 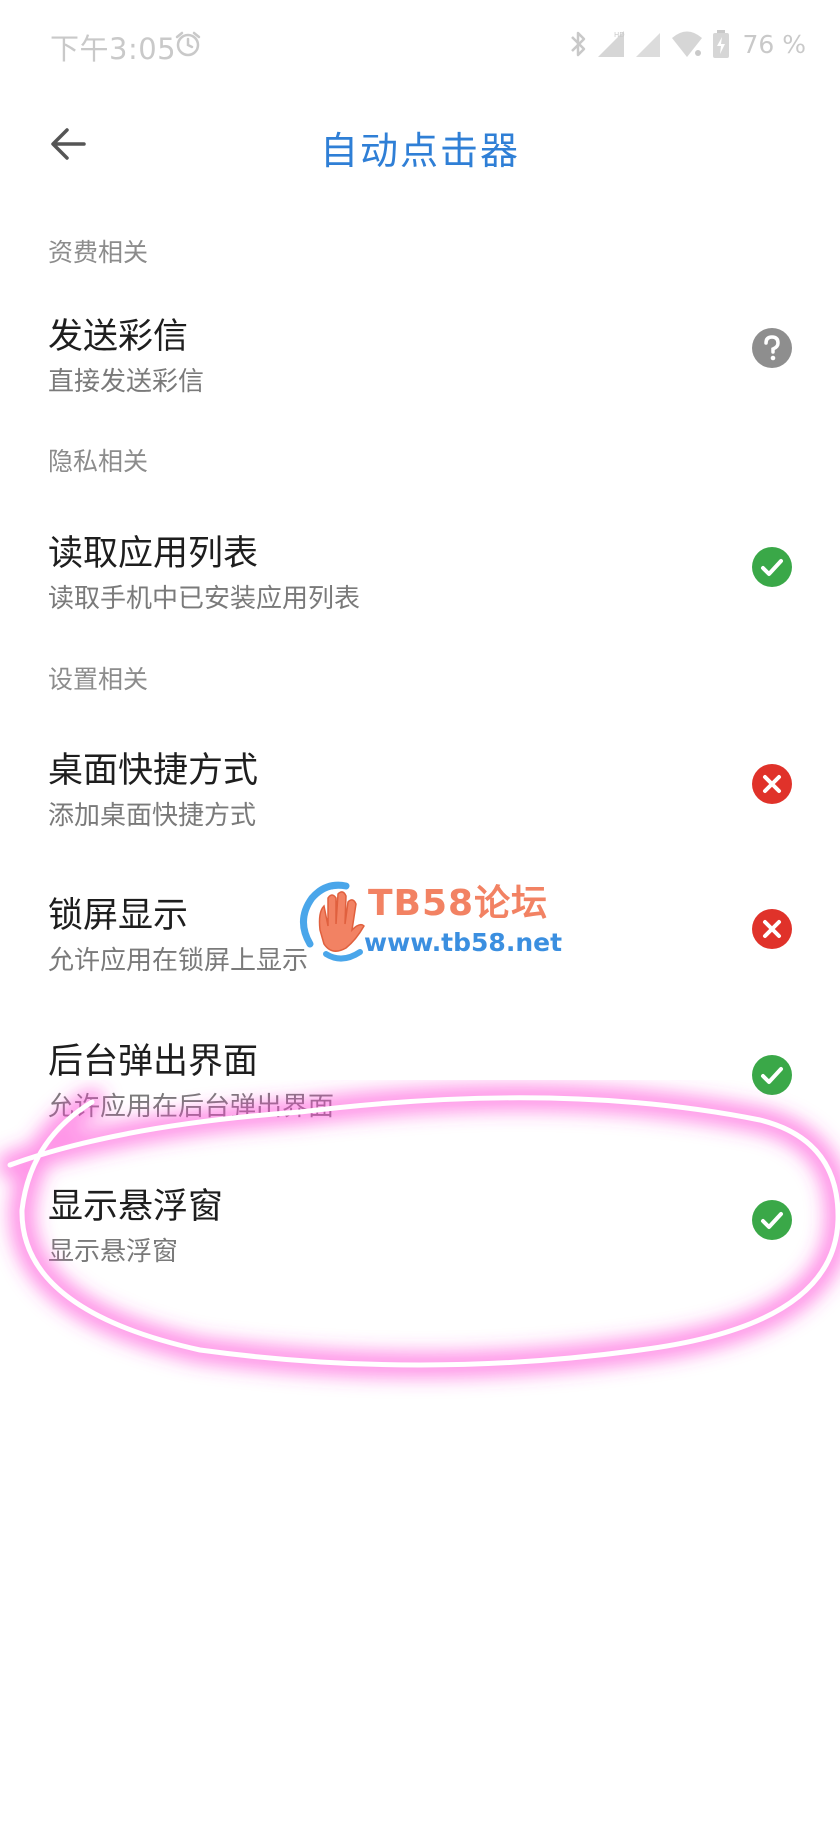 I want to click on permission-description: 允许应用在后台弹出界面, so click(x=191, y=1107).